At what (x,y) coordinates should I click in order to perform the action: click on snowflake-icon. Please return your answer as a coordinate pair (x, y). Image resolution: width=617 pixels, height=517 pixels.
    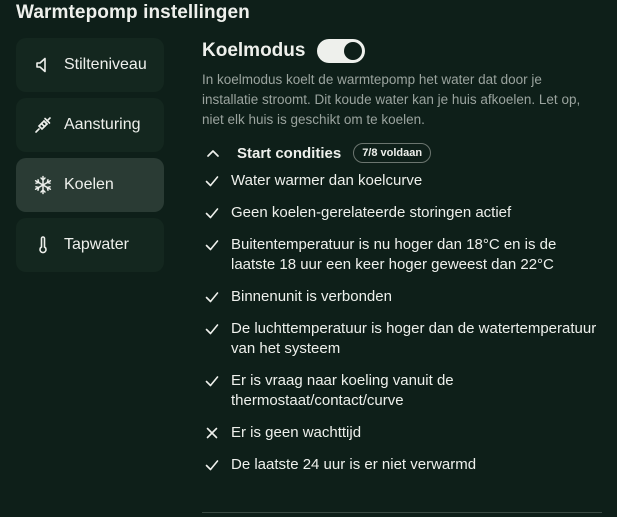
    Looking at the image, I should click on (43, 185).